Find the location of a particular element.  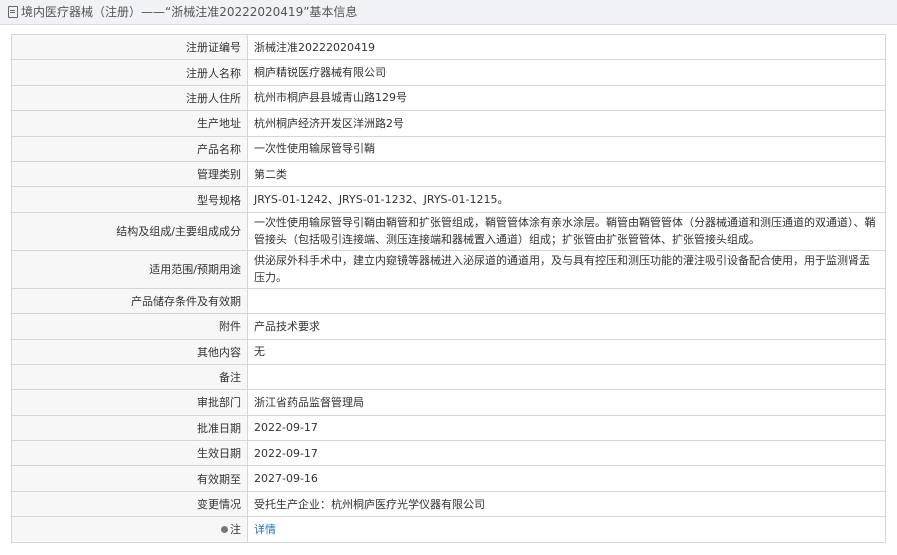

note-label: 注 is located at coordinates (235, 530).